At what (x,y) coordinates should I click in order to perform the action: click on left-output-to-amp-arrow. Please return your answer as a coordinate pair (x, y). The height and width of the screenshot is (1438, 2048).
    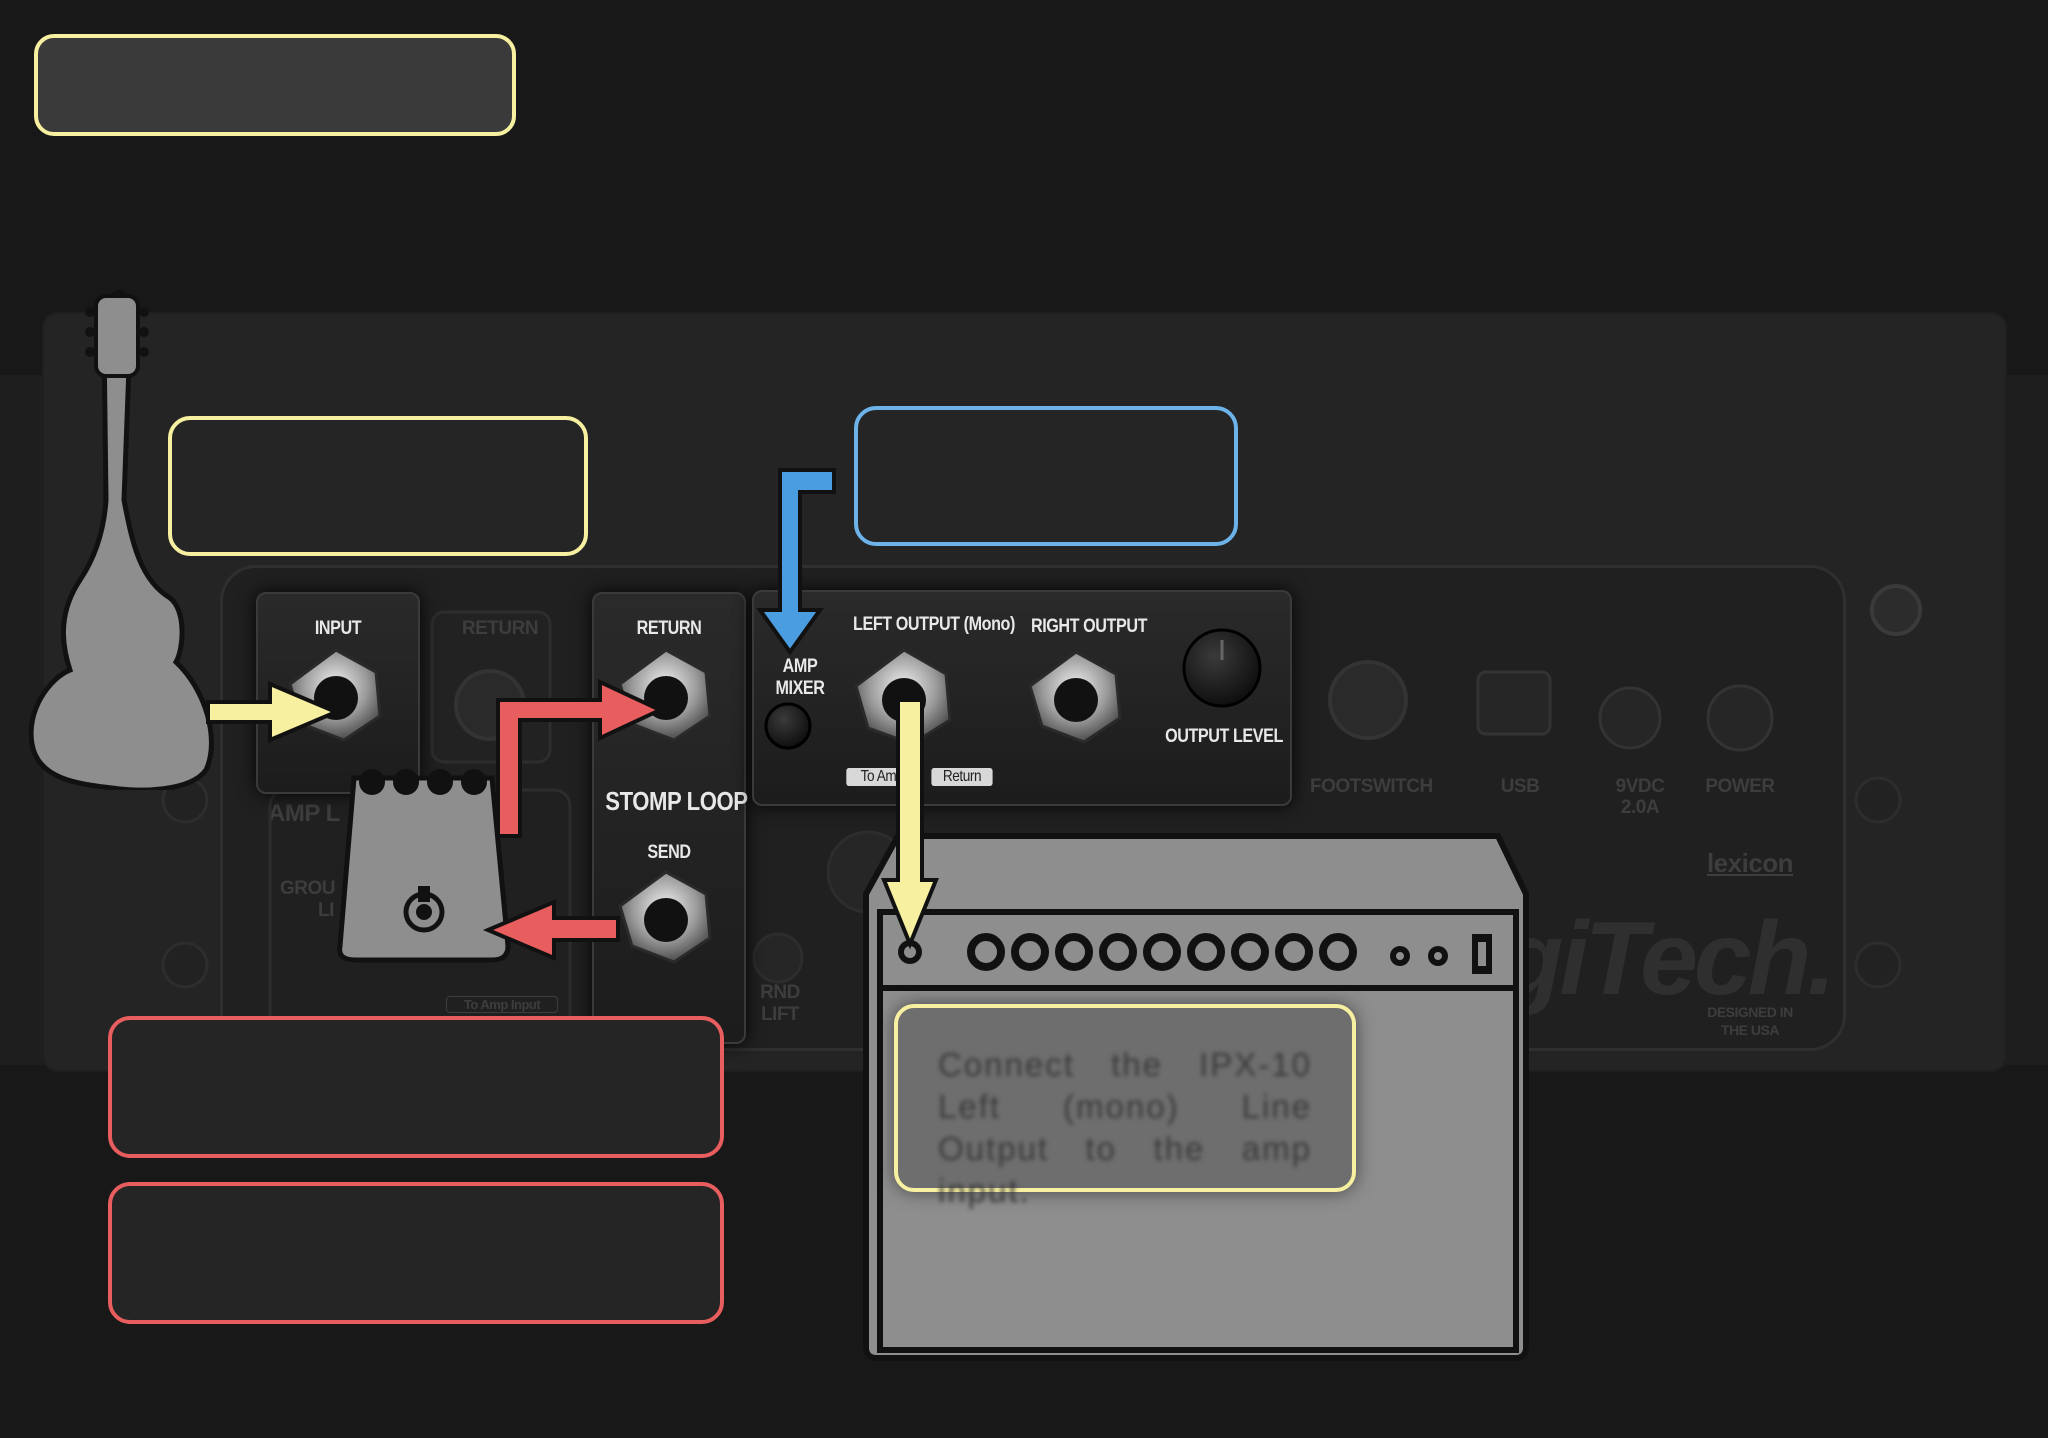
    Looking at the image, I should click on (910, 824).